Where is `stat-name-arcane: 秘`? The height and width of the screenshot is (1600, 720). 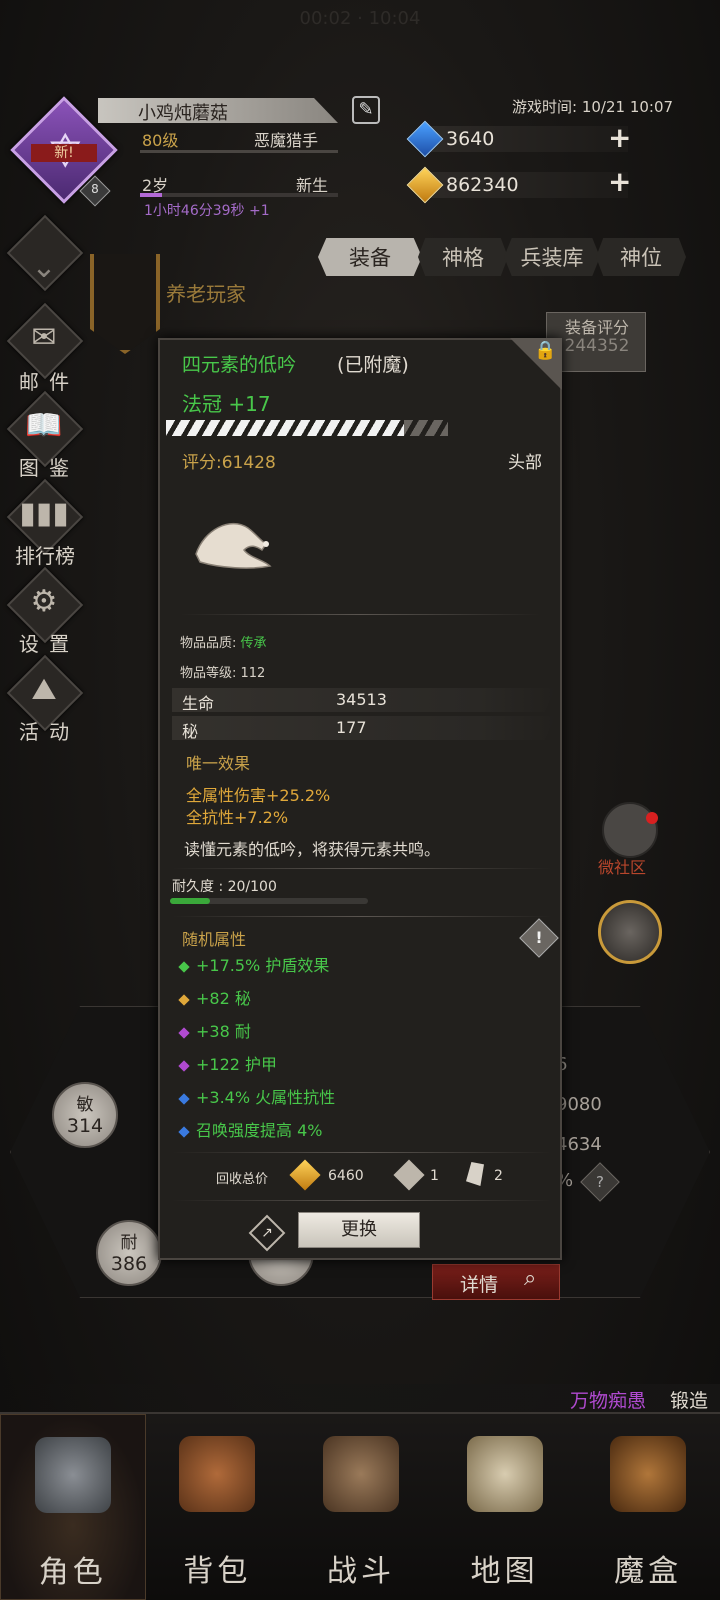
stat-name-arcane: 秘 is located at coordinates (190, 731).